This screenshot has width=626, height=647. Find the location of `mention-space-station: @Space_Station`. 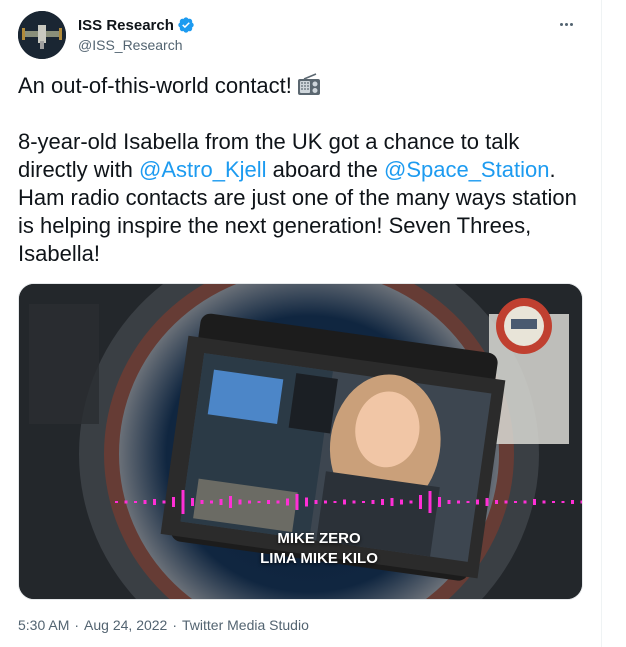

mention-space-station: @Space_Station is located at coordinates (466, 169).